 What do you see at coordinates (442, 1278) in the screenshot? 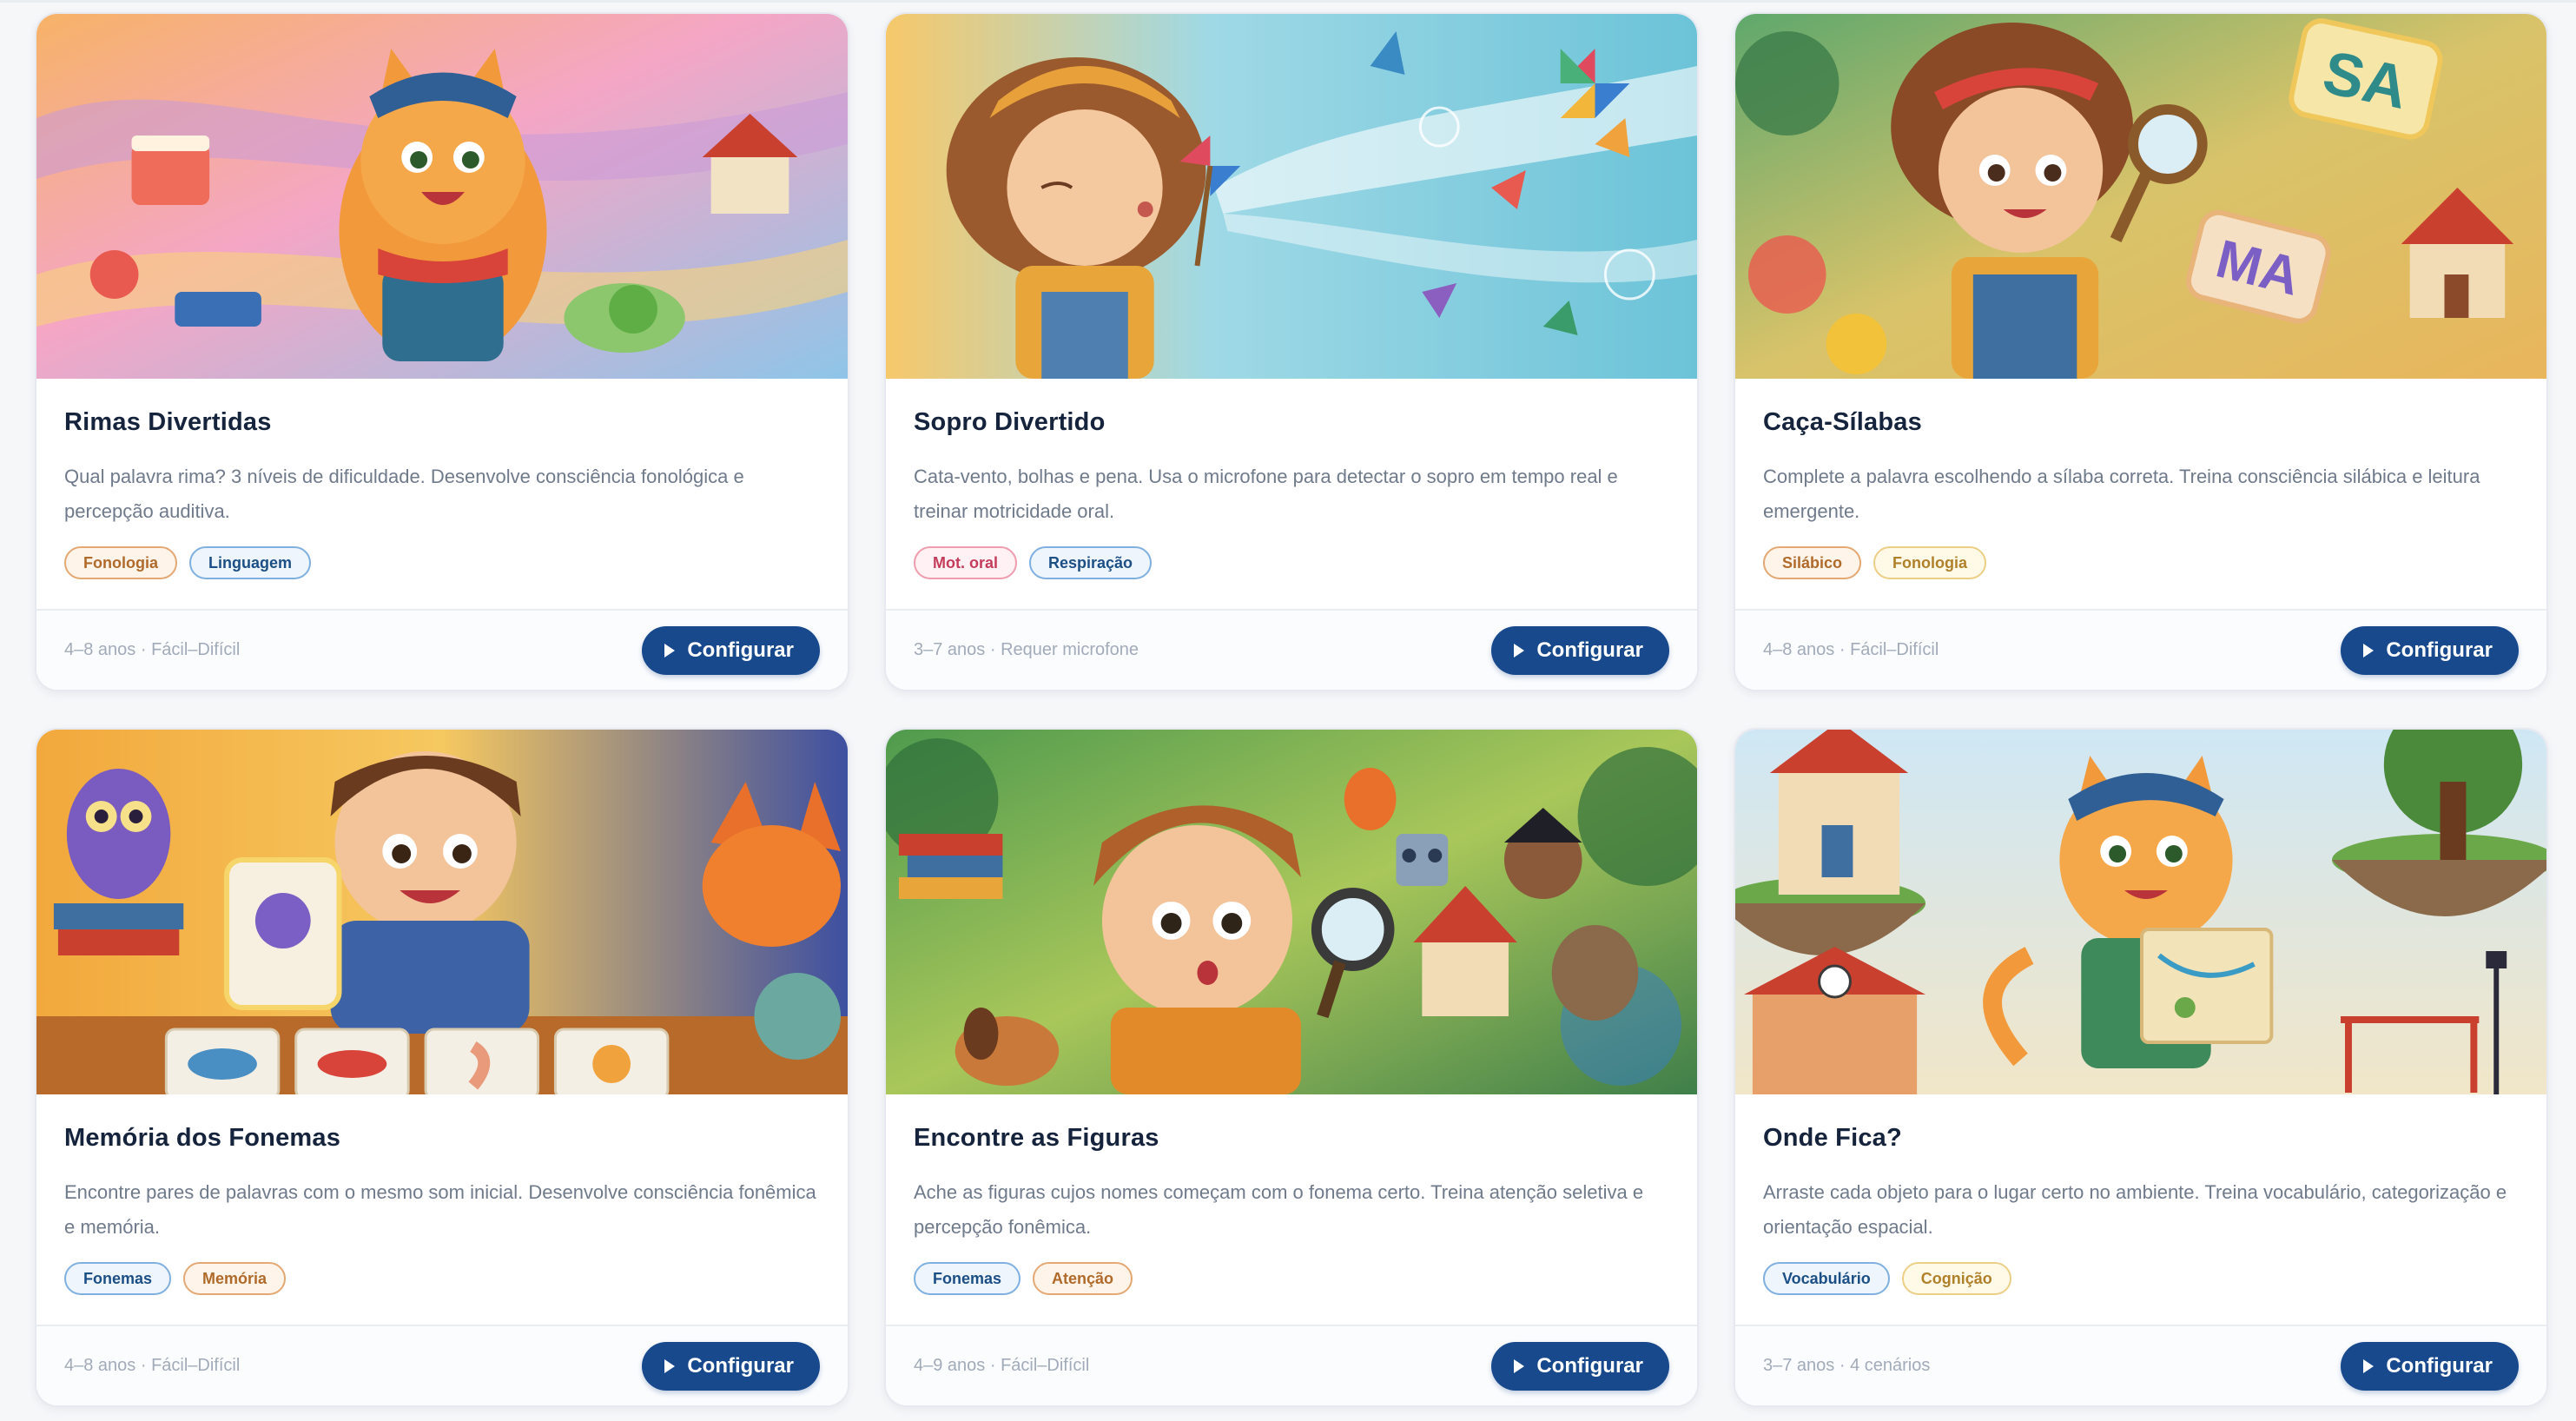
I see `tag-list: Fonemas Memória` at bounding box center [442, 1278].